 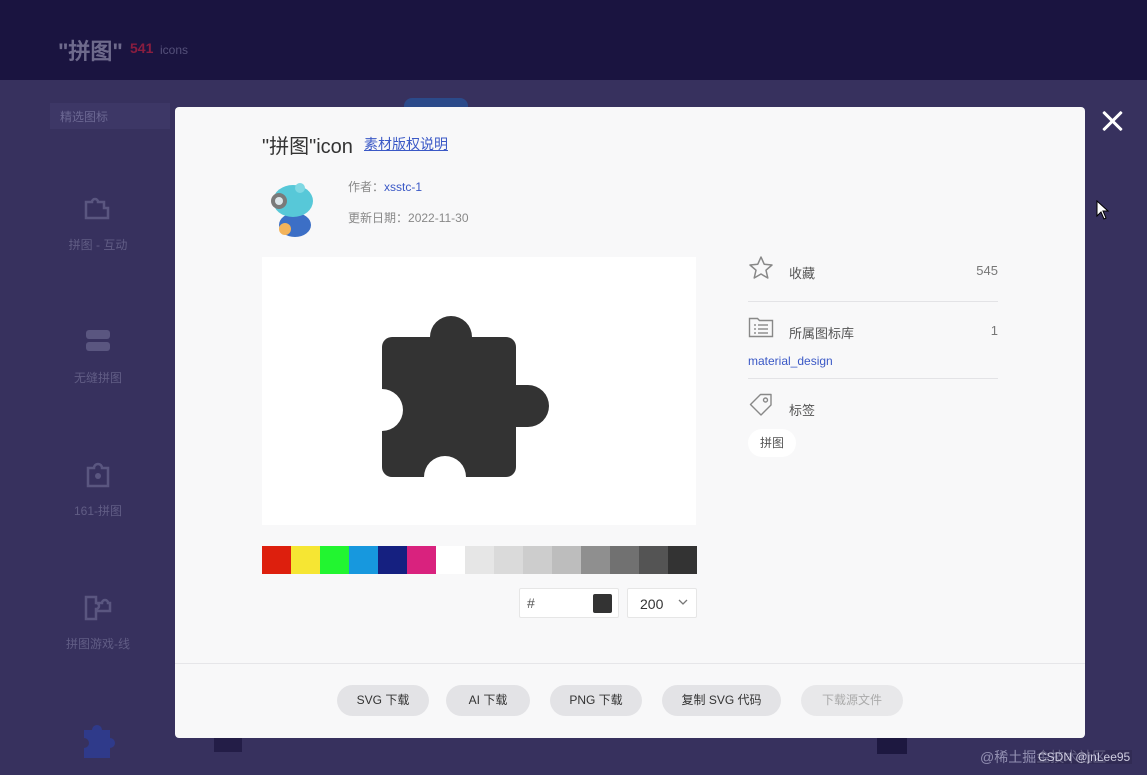 I want to click on tag-icon, so click(x=760, y=404).